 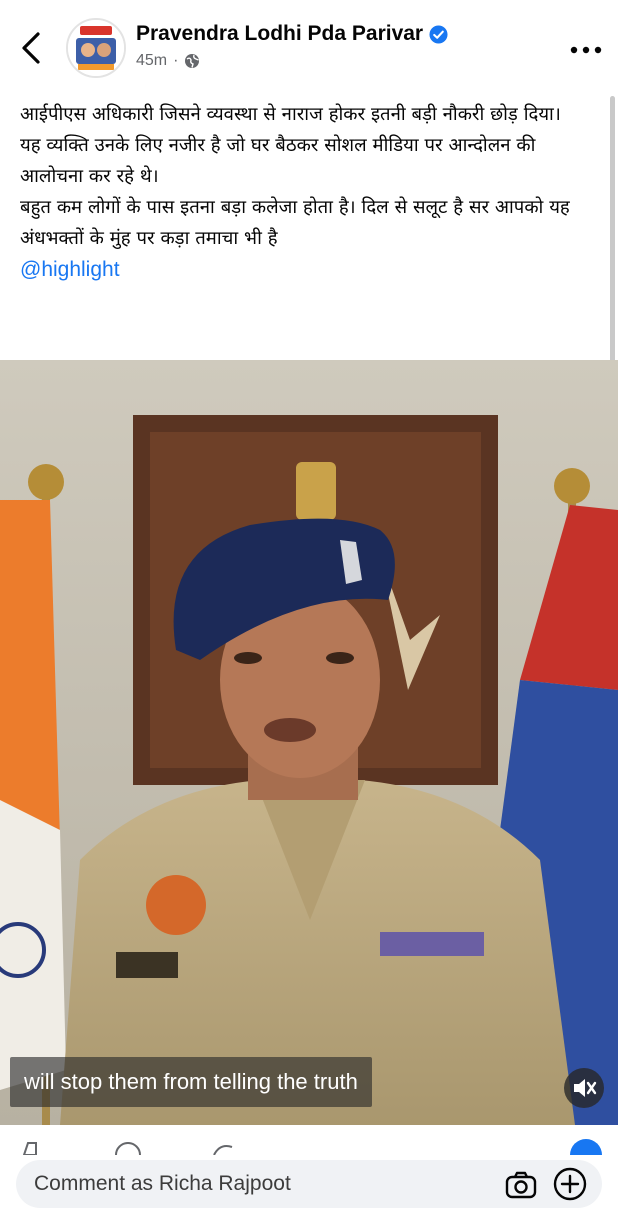 I want to click on globe-icon, so click(x=192, y=61).